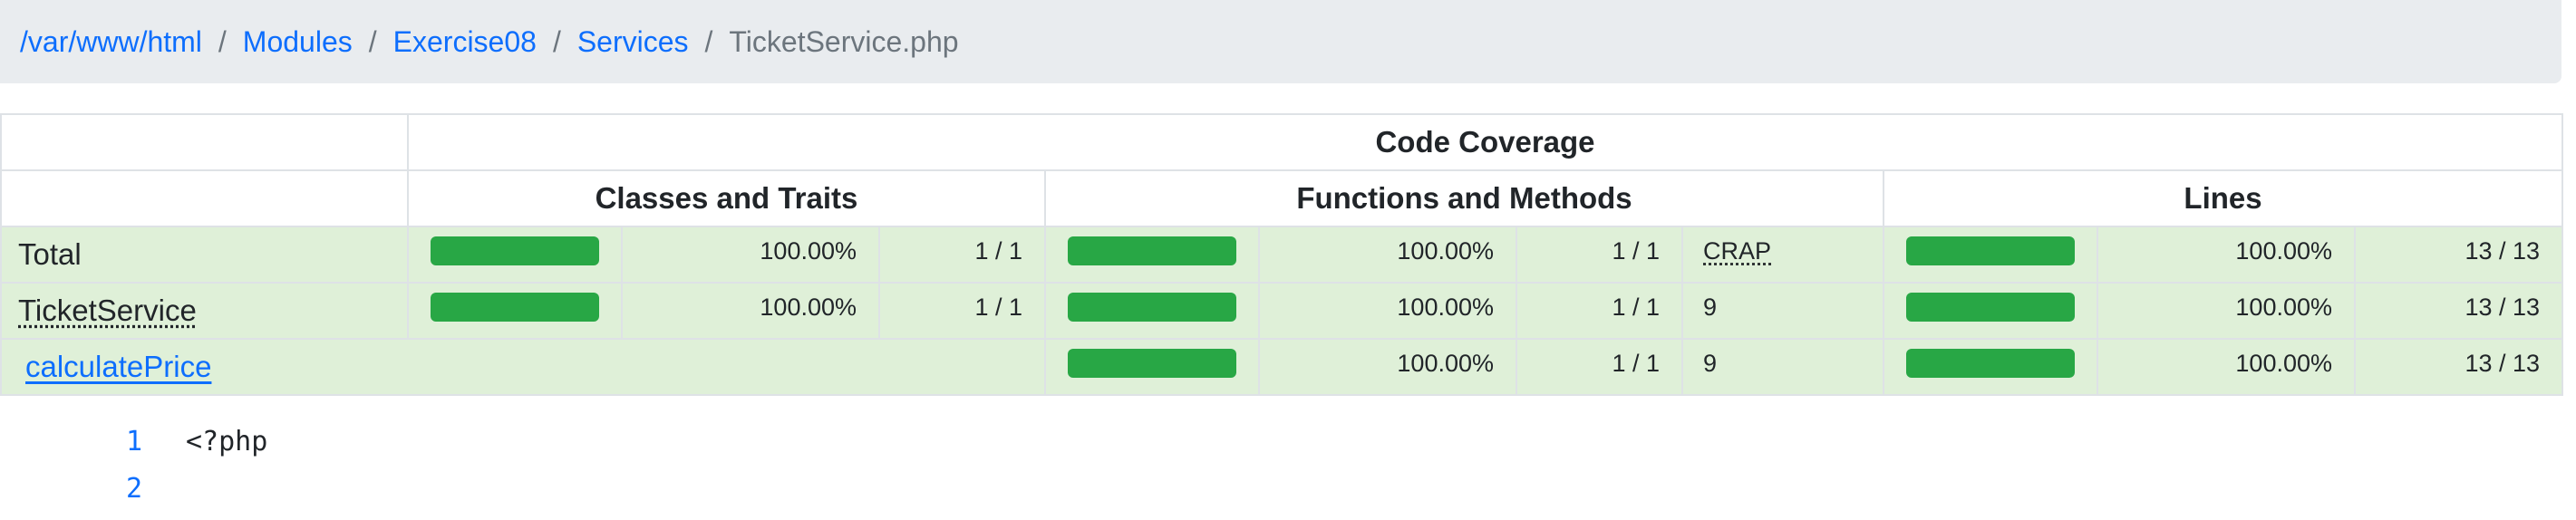 Image resolution: width=2576 pixels, height=520 pixels. What do you see at coordinates (2223, 198) in the screenshot?
I see `lines-header: Lines` at bounding box center [2223, 198].